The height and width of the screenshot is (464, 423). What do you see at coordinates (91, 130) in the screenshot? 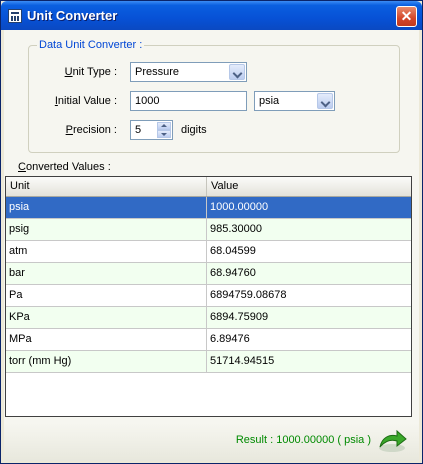
I see `precision-label: Precision :` at bounding box center [91, 130].